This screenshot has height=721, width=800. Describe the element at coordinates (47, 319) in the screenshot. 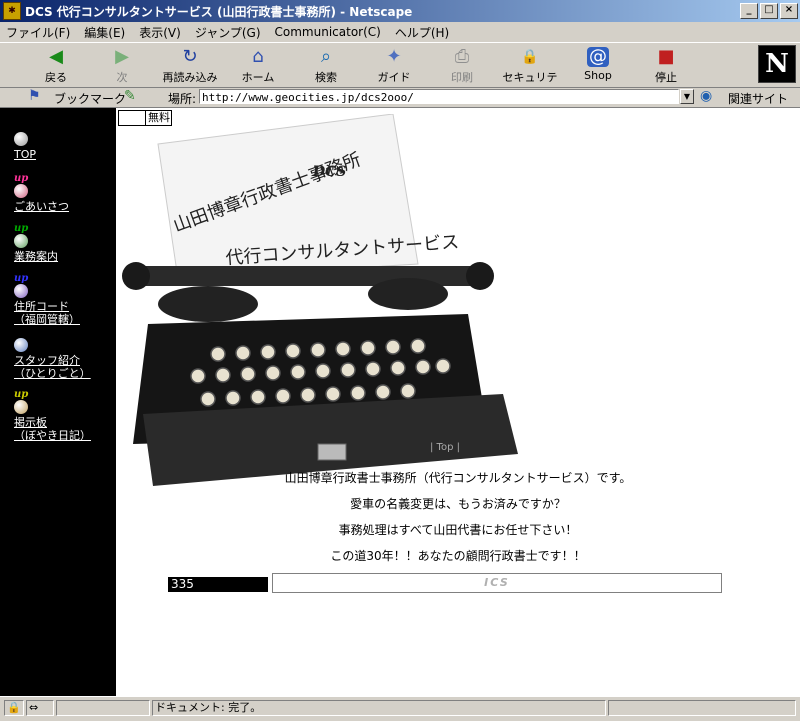

I see `nav-link-address-code-sub: （福岡管轄）` at that location.